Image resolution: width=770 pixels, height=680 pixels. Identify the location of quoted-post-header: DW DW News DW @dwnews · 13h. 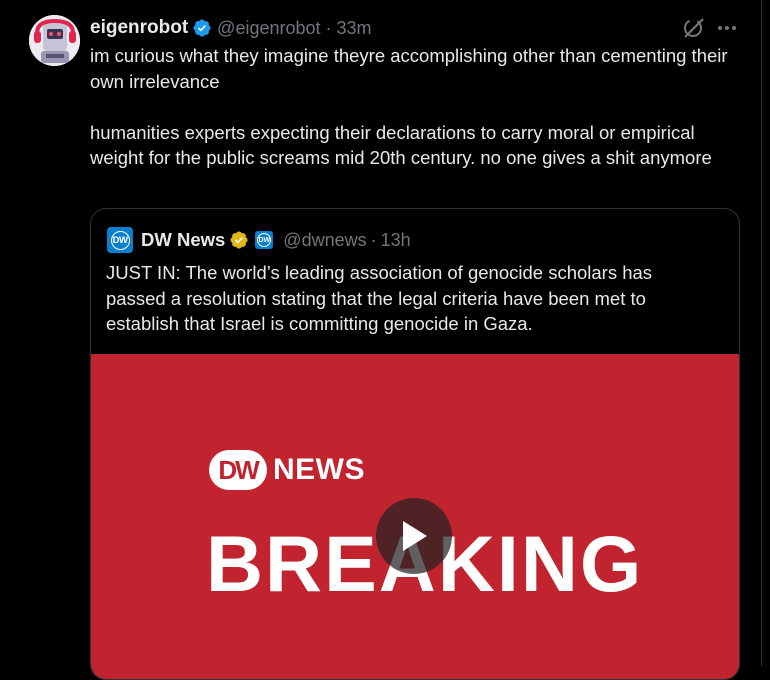
(259, 240).